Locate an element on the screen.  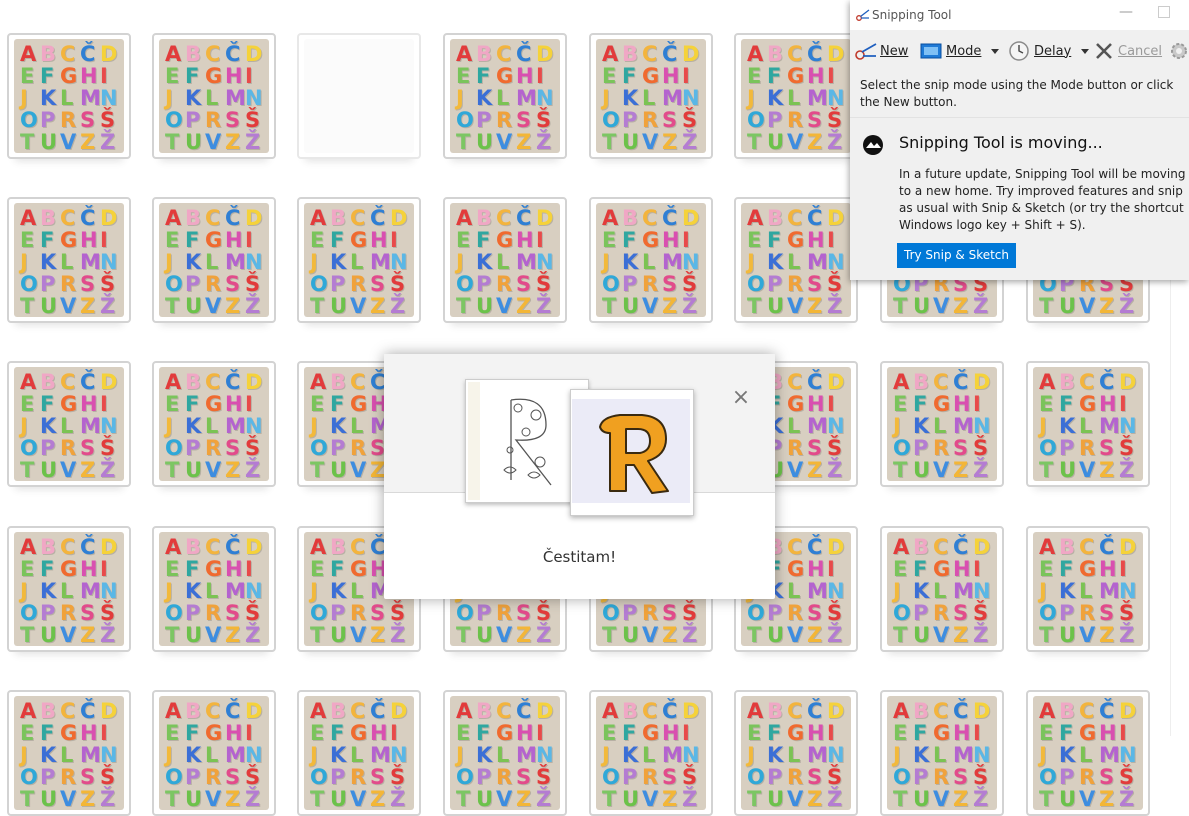
new-snip-button: New is located at coordinates (881, 51).